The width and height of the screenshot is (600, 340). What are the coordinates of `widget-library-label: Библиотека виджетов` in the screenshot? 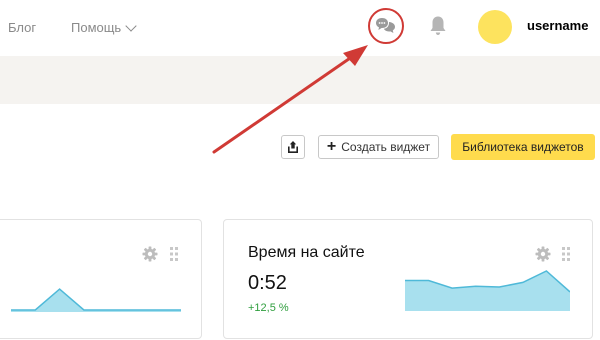 It's located at (523, 147).